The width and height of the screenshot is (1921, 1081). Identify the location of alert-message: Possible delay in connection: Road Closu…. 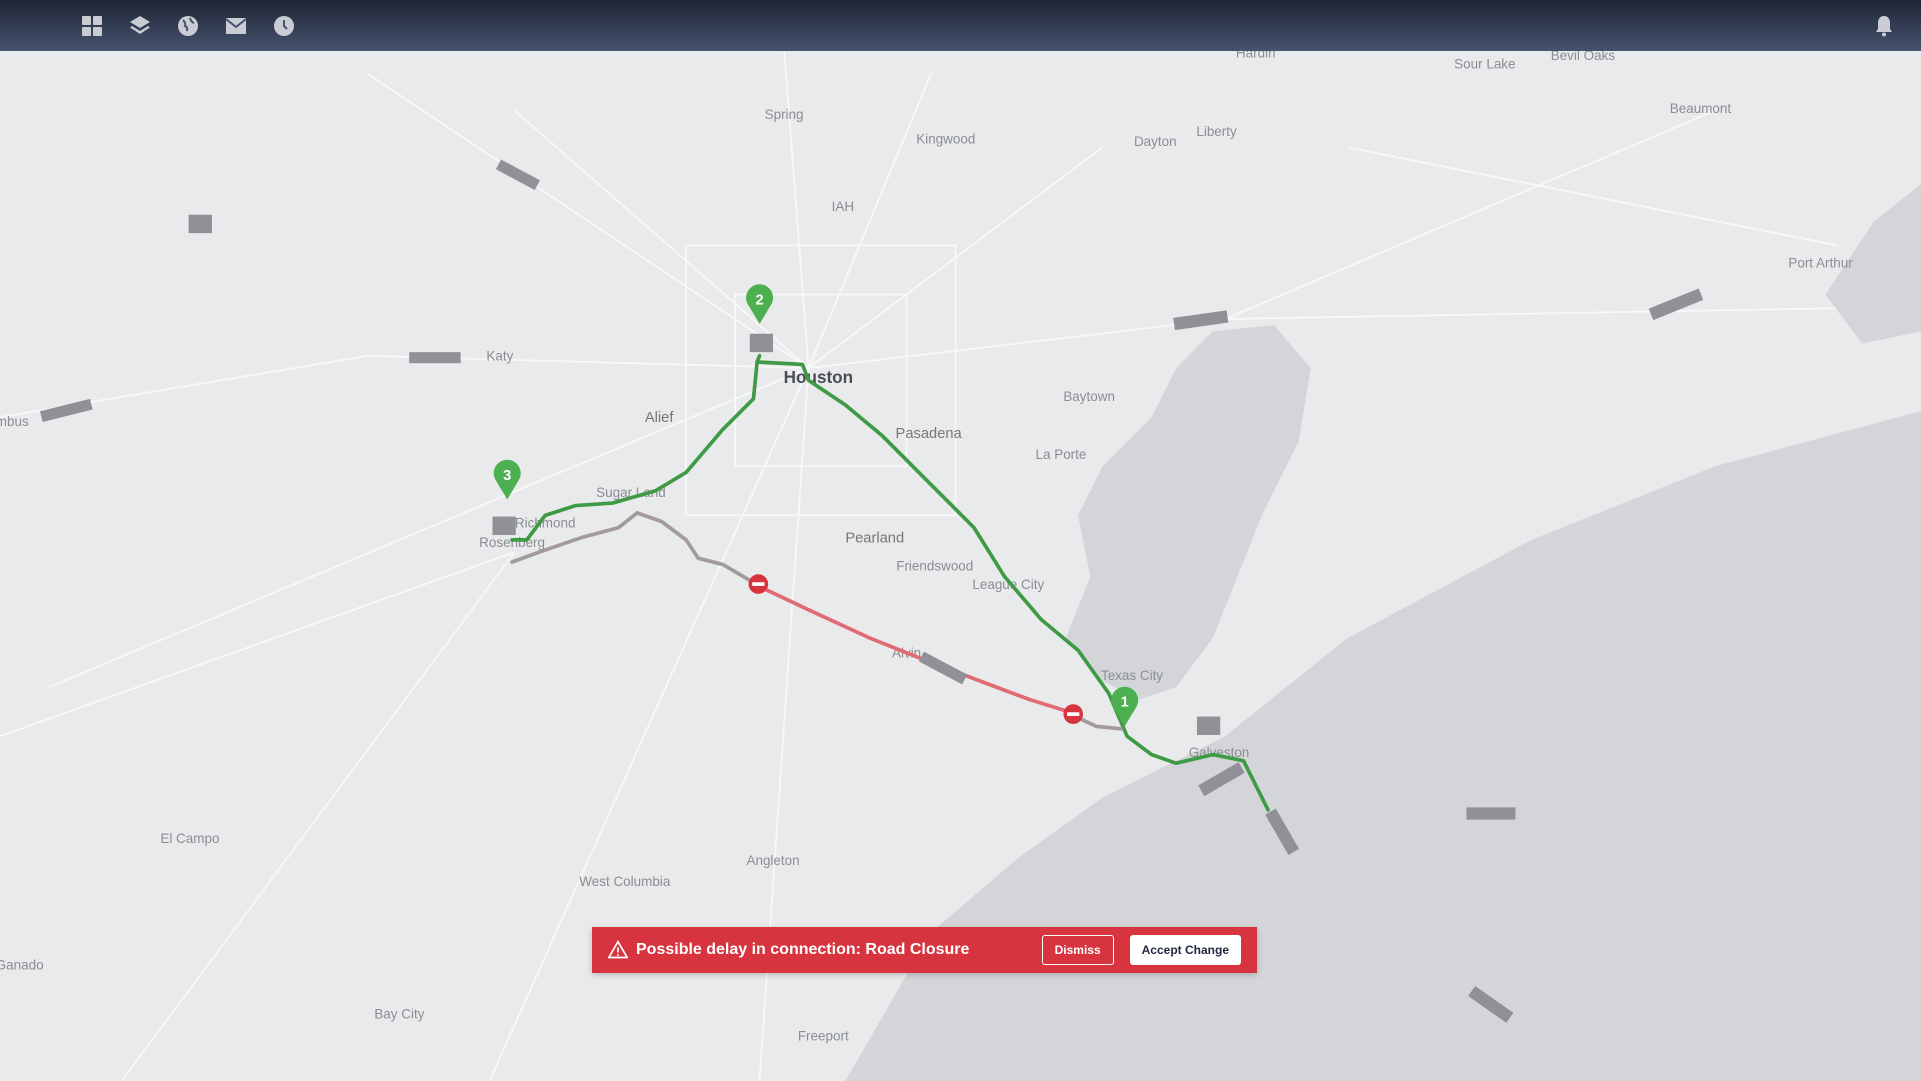
(803, 949).